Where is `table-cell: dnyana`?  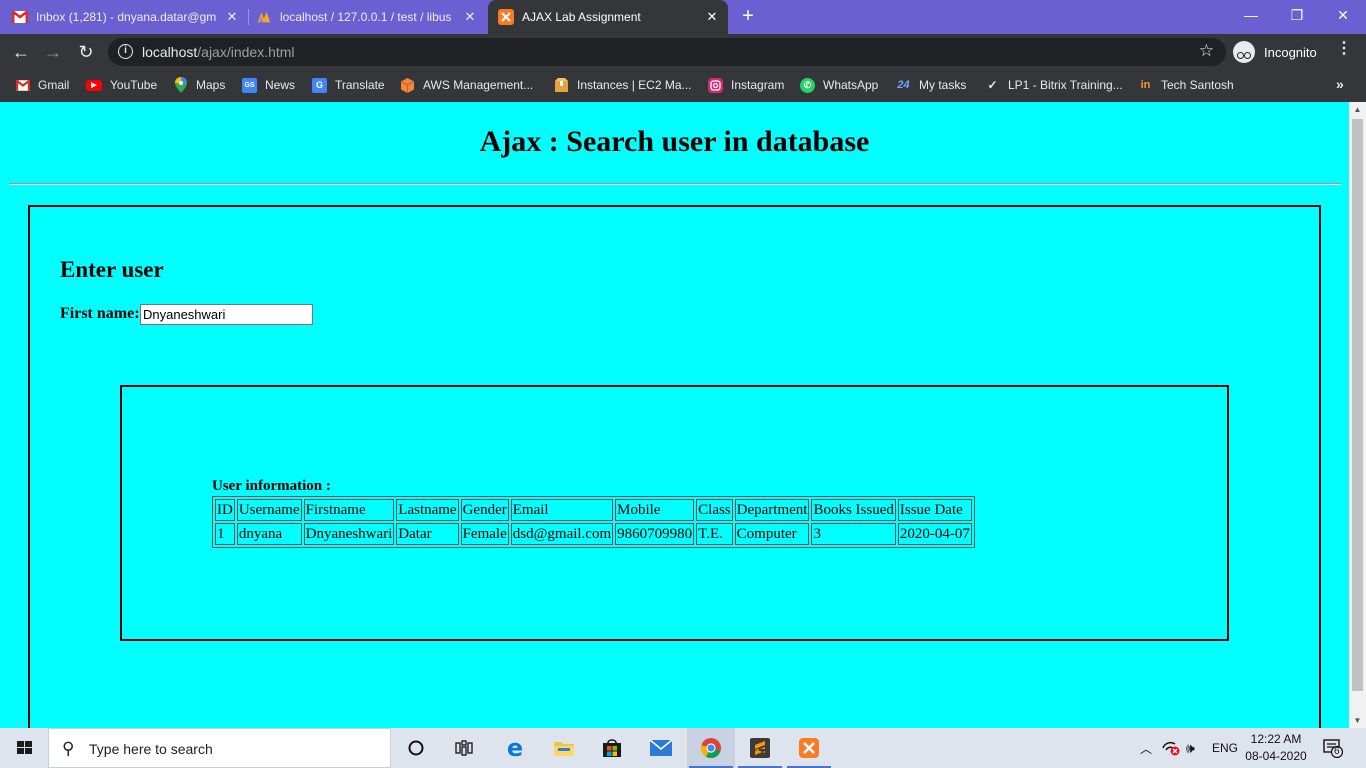 table-cell: dnyana is located at coordinates (269, 534).